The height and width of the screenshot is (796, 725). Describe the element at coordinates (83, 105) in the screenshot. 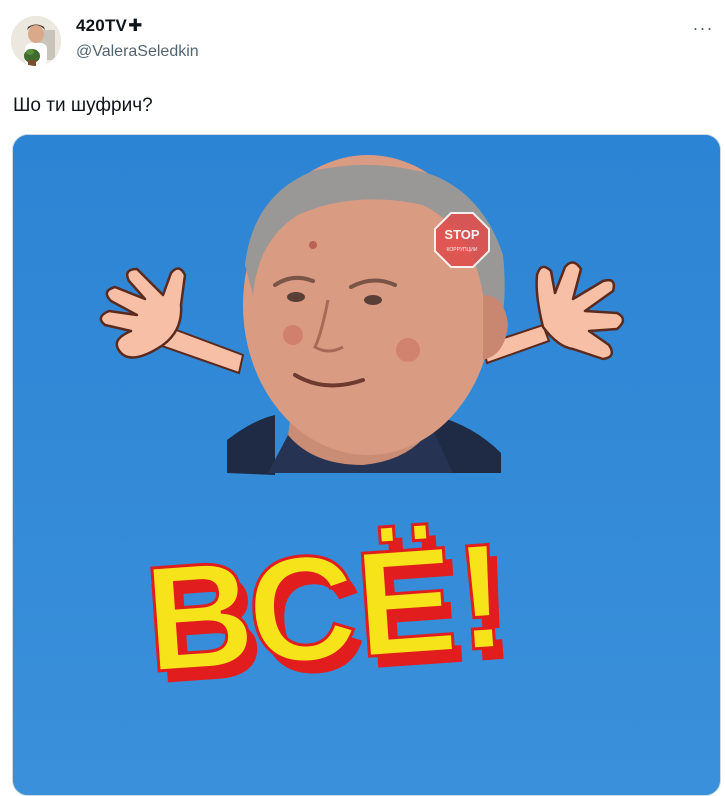

I see `tweet-text: Шо ти шуфрич?` at that location.